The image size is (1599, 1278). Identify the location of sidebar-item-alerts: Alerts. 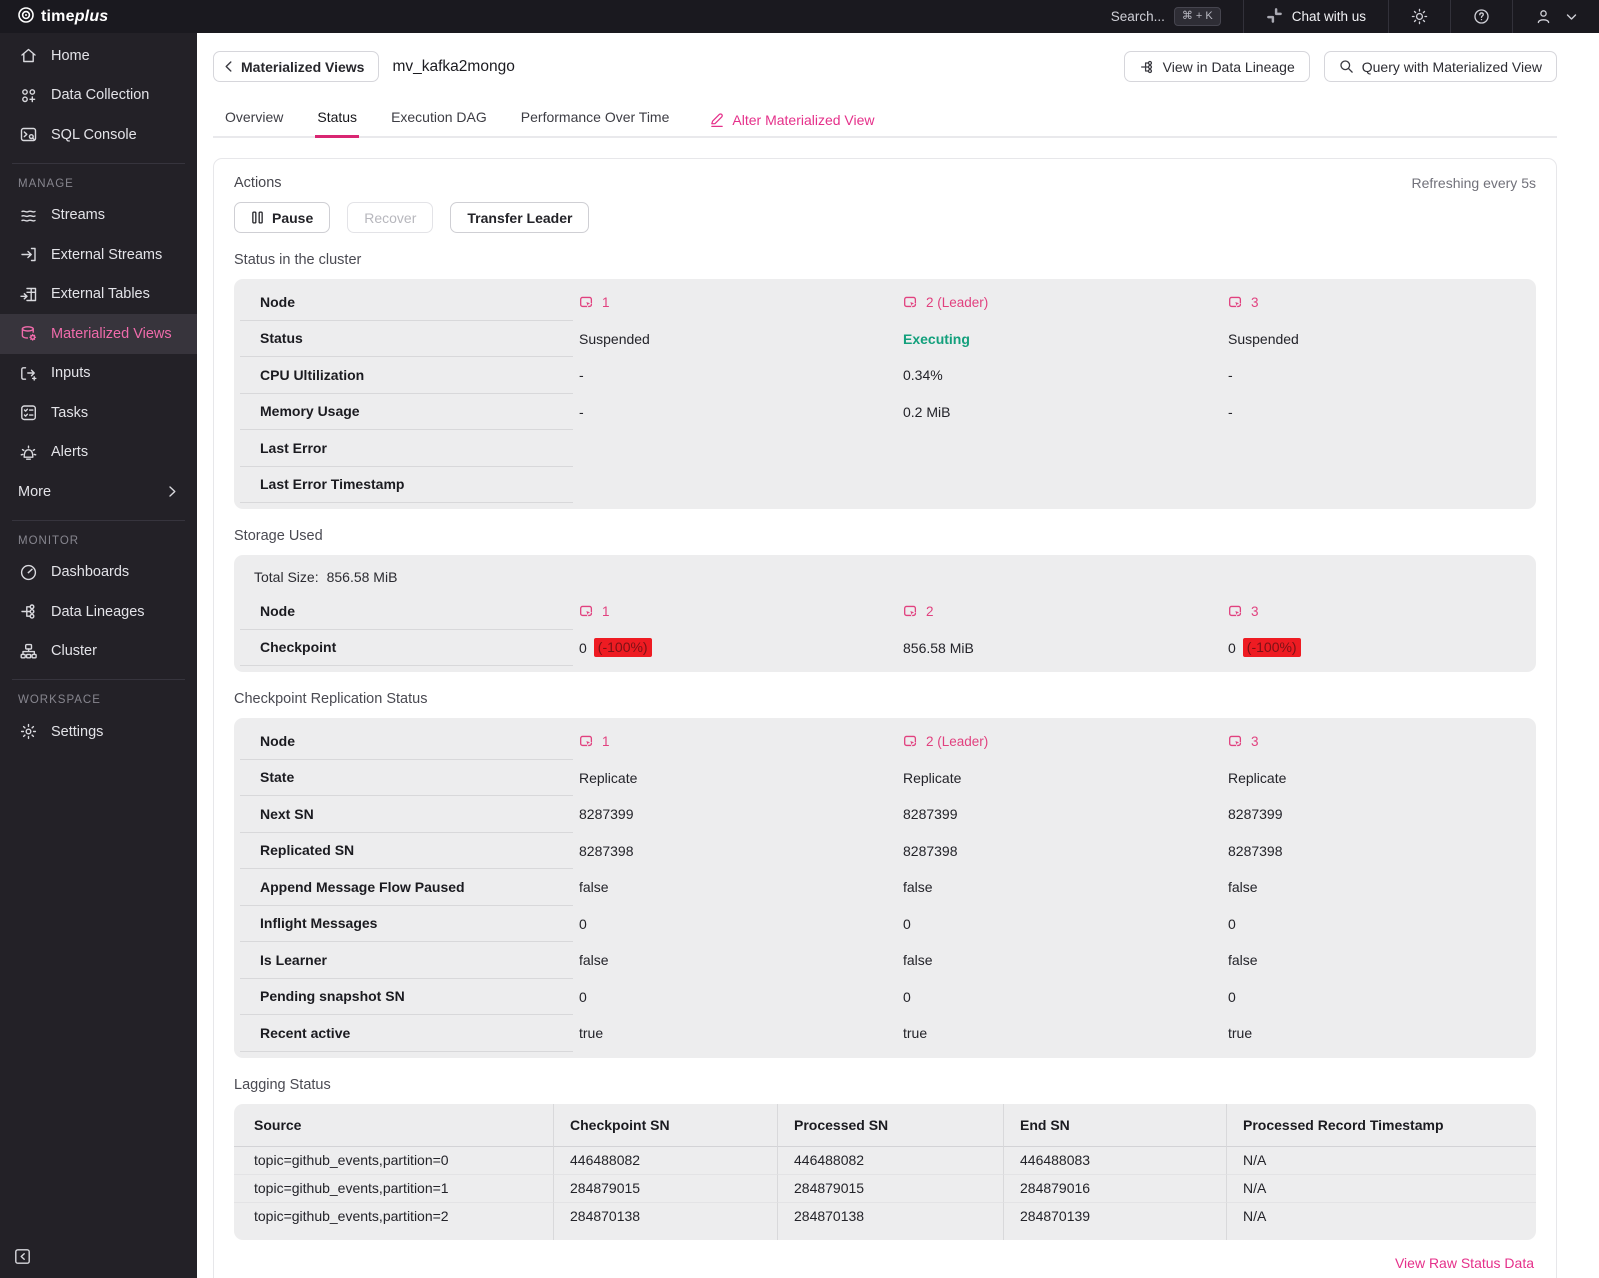
(98, 453).